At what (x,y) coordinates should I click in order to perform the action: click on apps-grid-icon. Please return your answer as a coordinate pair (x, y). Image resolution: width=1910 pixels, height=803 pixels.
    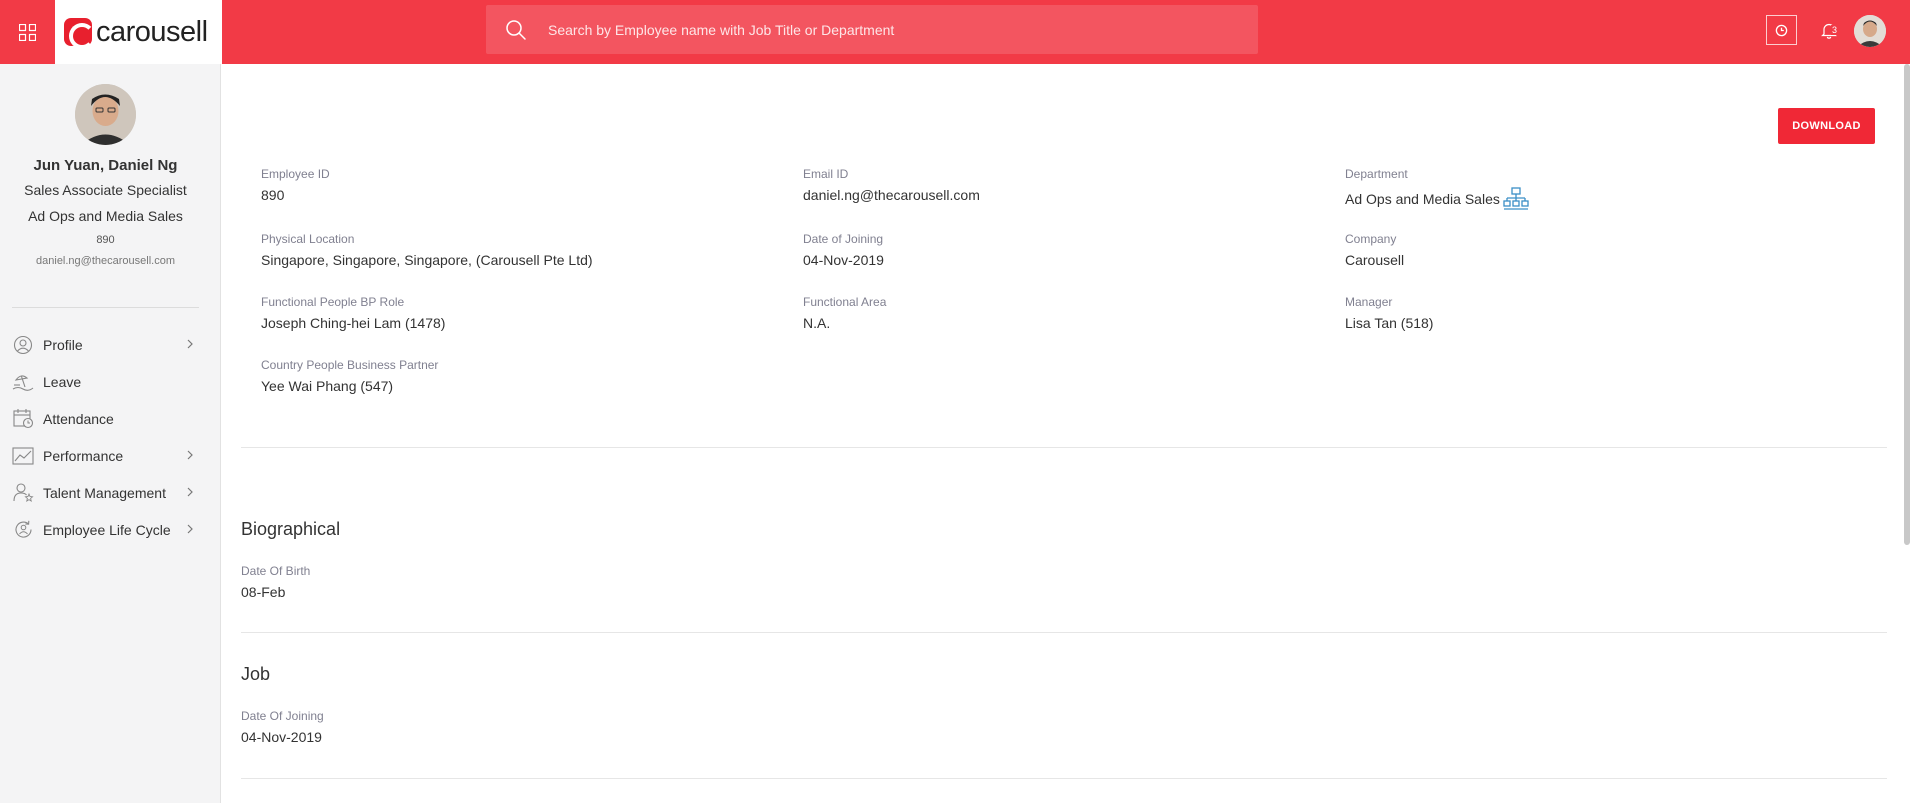
    Looking at the image, I should click on (27, 32).